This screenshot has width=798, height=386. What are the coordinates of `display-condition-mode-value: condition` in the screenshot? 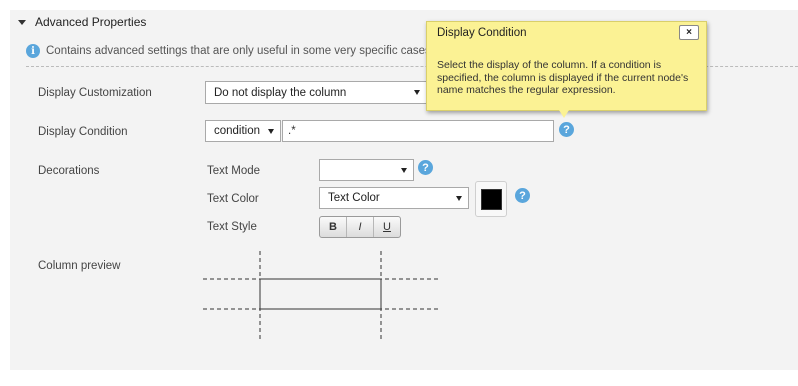 It's located at (237, 131).